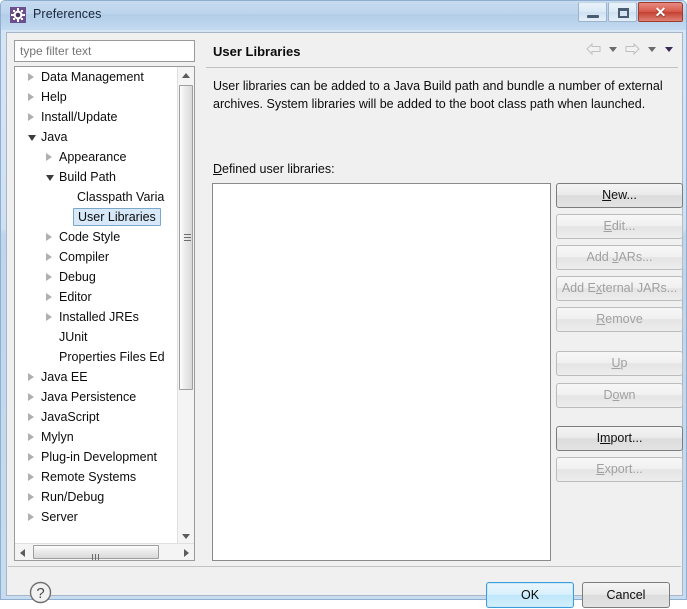 The image size is (687, 609). Describe the element at coordinates (97, 437) in the screenshot. I see `sidebar-item-mylyn: Mylyn` at that location.